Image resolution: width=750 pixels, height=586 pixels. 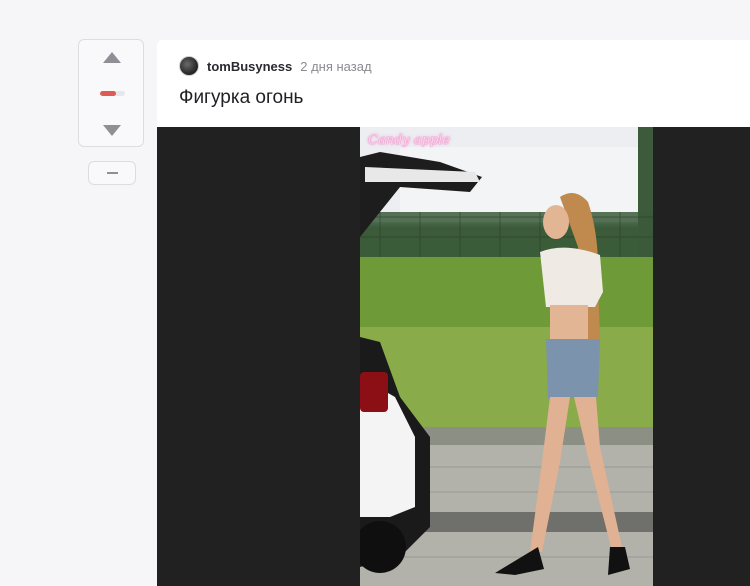 I want to click on post-header: tomBusyness 2 дня назад, so click(x=275, y=66).